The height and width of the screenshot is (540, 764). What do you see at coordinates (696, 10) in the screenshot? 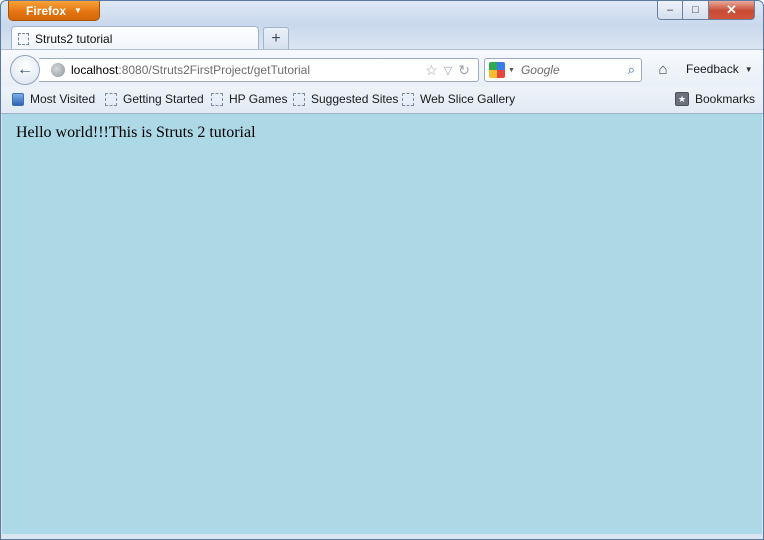
I see `maximize-button: □` at bounding box center [696, 10].